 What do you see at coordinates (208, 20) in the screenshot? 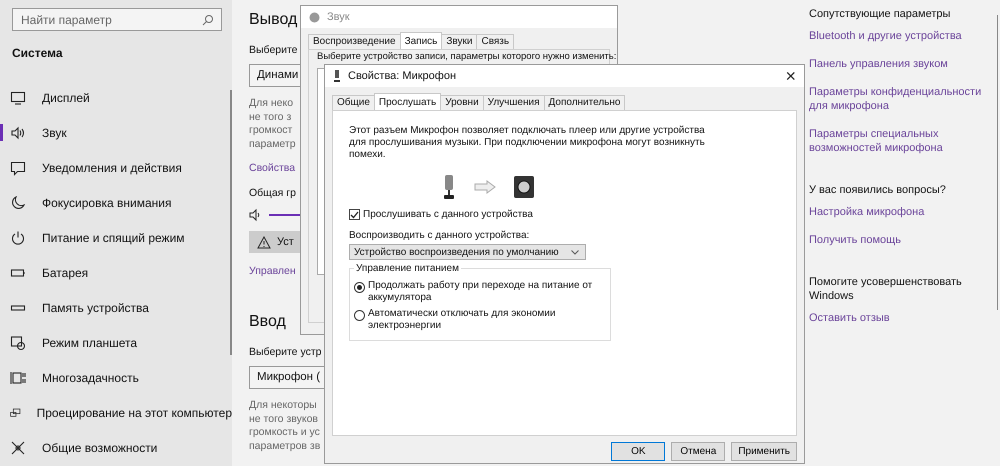
I see `search-icon` at bounding box center [208, 20].